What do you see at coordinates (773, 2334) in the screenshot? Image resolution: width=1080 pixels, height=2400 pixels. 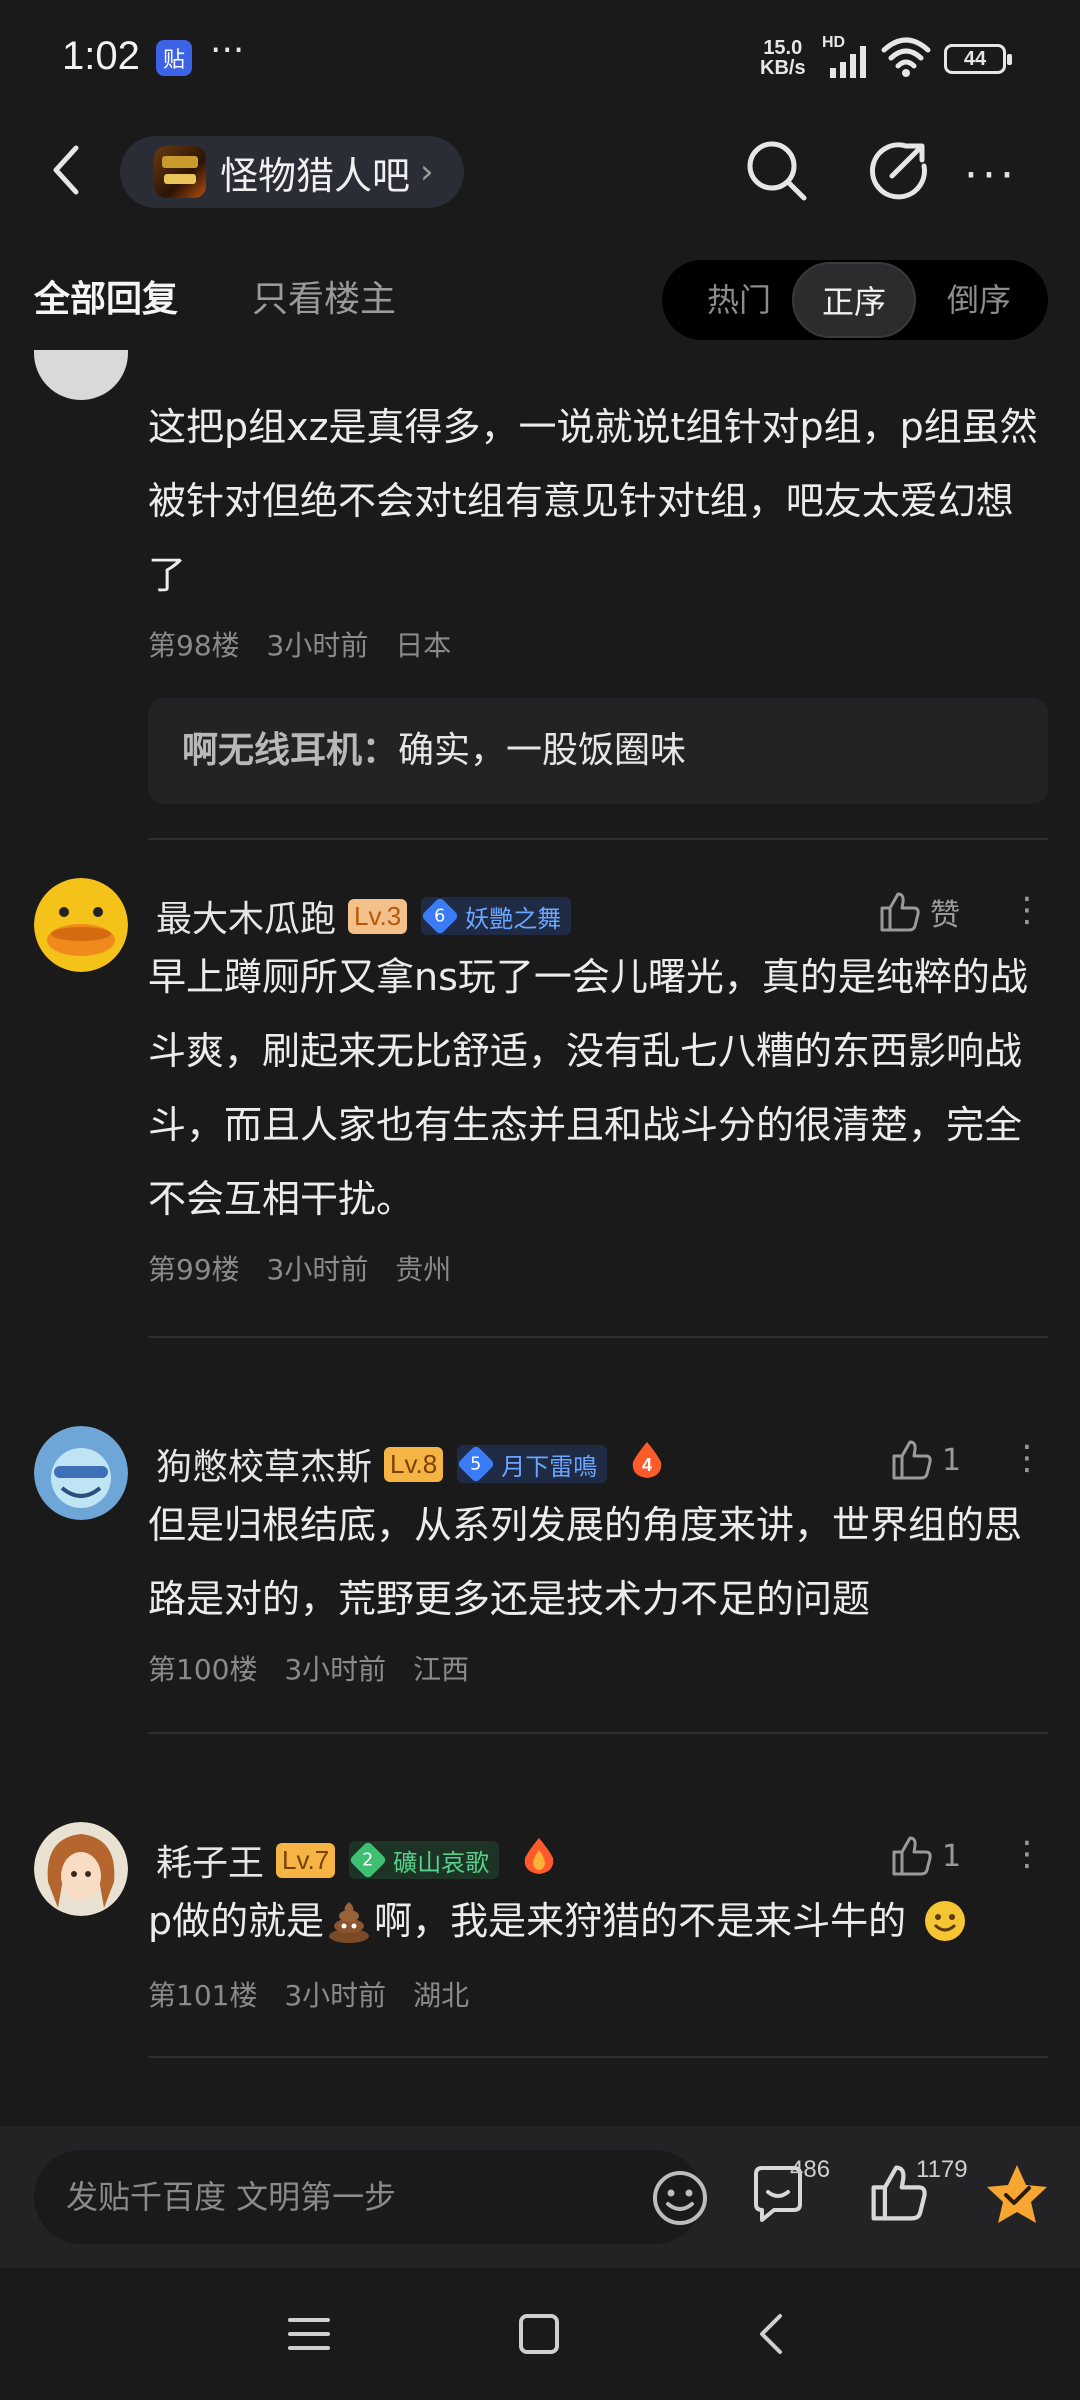 I see `back-icon` at bounding box center [773, 2334].